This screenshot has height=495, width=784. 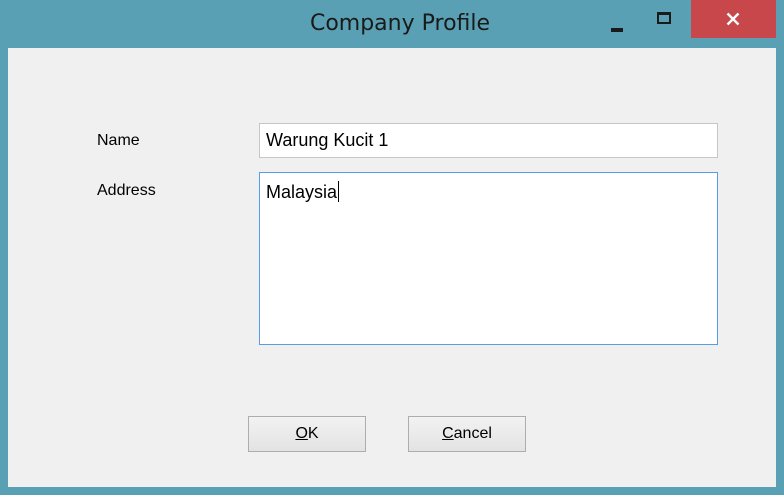 What do you see at coordinates (339, 191) in the screenshot?
I see `text-caret` at bounding box center [339, 191].